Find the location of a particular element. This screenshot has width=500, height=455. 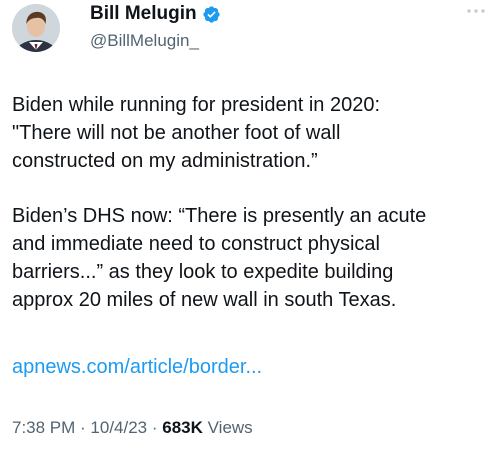

profile-photo-icon is located at coordinates (36, 28).